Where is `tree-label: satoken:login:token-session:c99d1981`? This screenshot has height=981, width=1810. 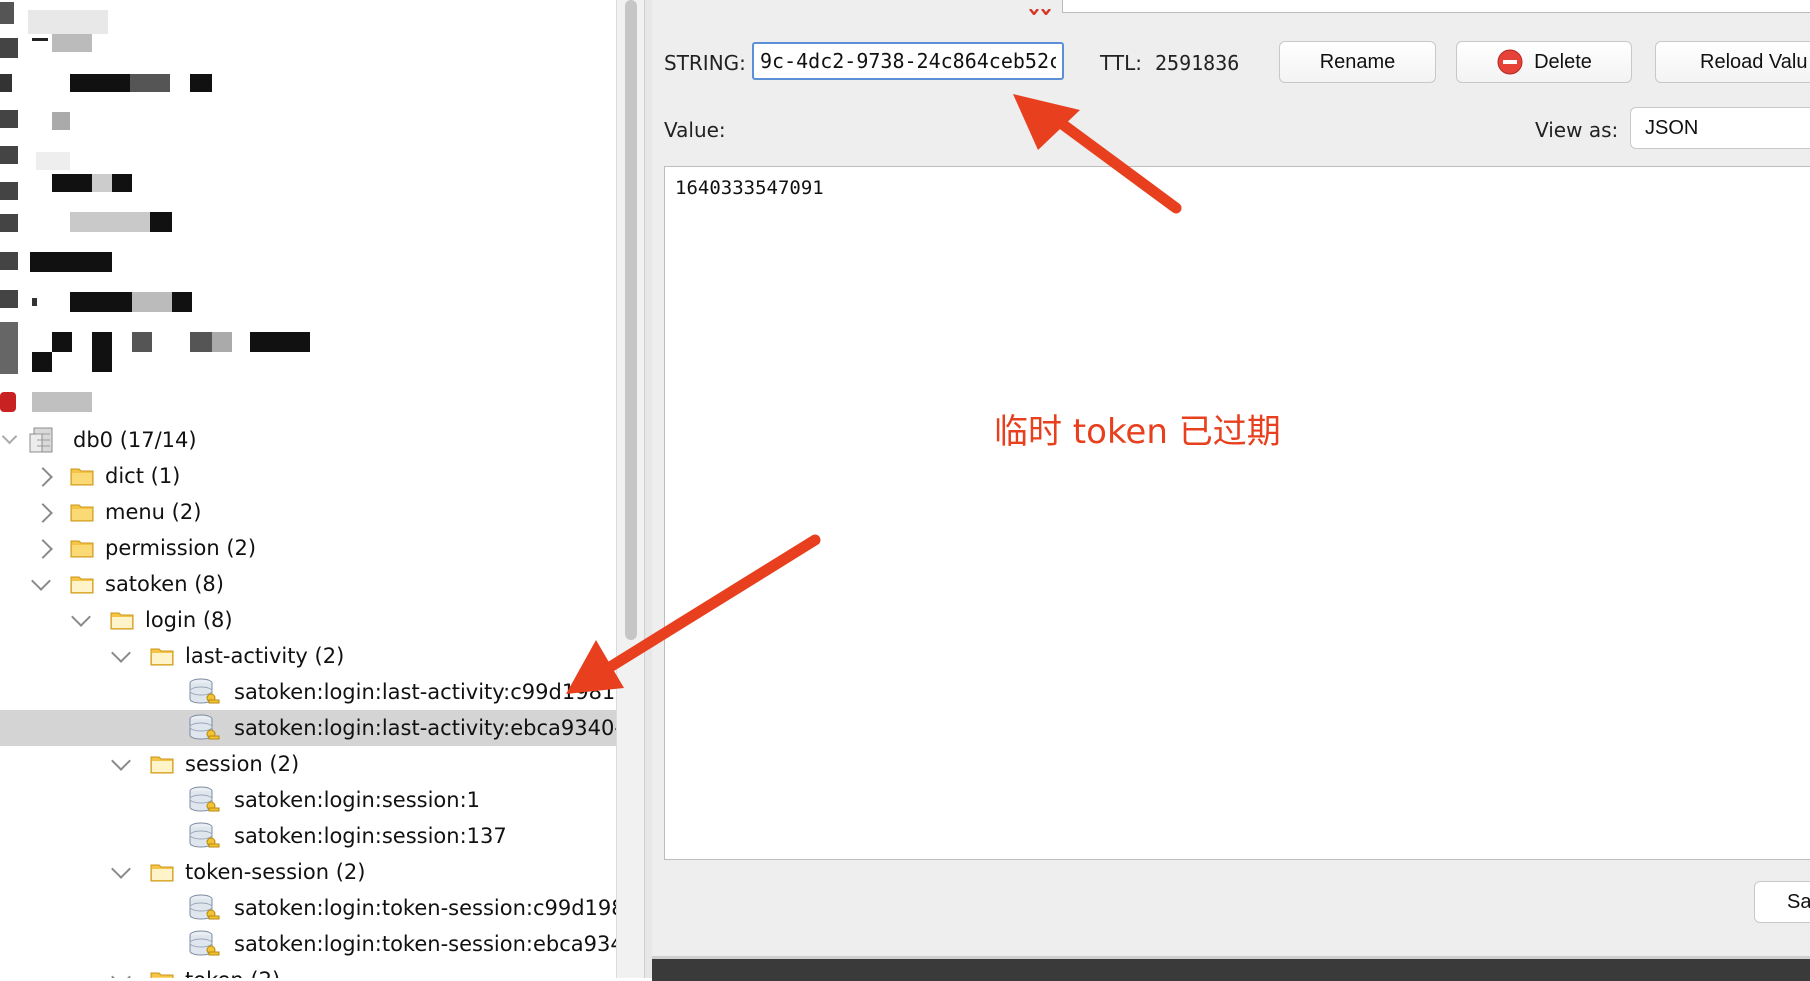 tree-label: satoken:login:token-session:c99d1981 is located at coordinates (425, 908).